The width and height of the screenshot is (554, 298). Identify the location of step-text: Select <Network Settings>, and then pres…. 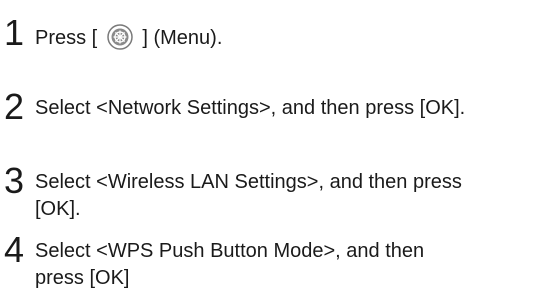
(294, 108).